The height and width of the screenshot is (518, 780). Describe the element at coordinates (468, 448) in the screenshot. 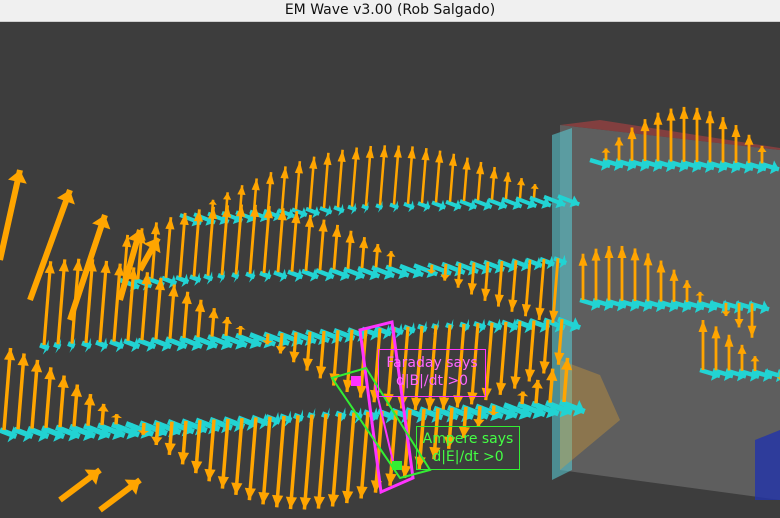

I see `ampere-label: Ampere says d|E|/dt >0` at that location.